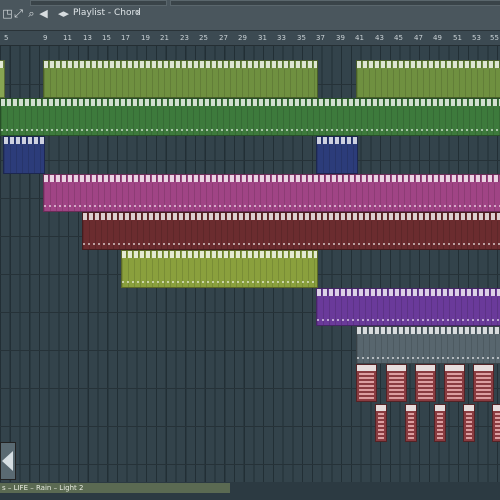 The height and width of the screenshot is (500, 500). Describe the element at coordinates (335, 3) in the screenshot. I see `toolbar-panel-right` at that location.